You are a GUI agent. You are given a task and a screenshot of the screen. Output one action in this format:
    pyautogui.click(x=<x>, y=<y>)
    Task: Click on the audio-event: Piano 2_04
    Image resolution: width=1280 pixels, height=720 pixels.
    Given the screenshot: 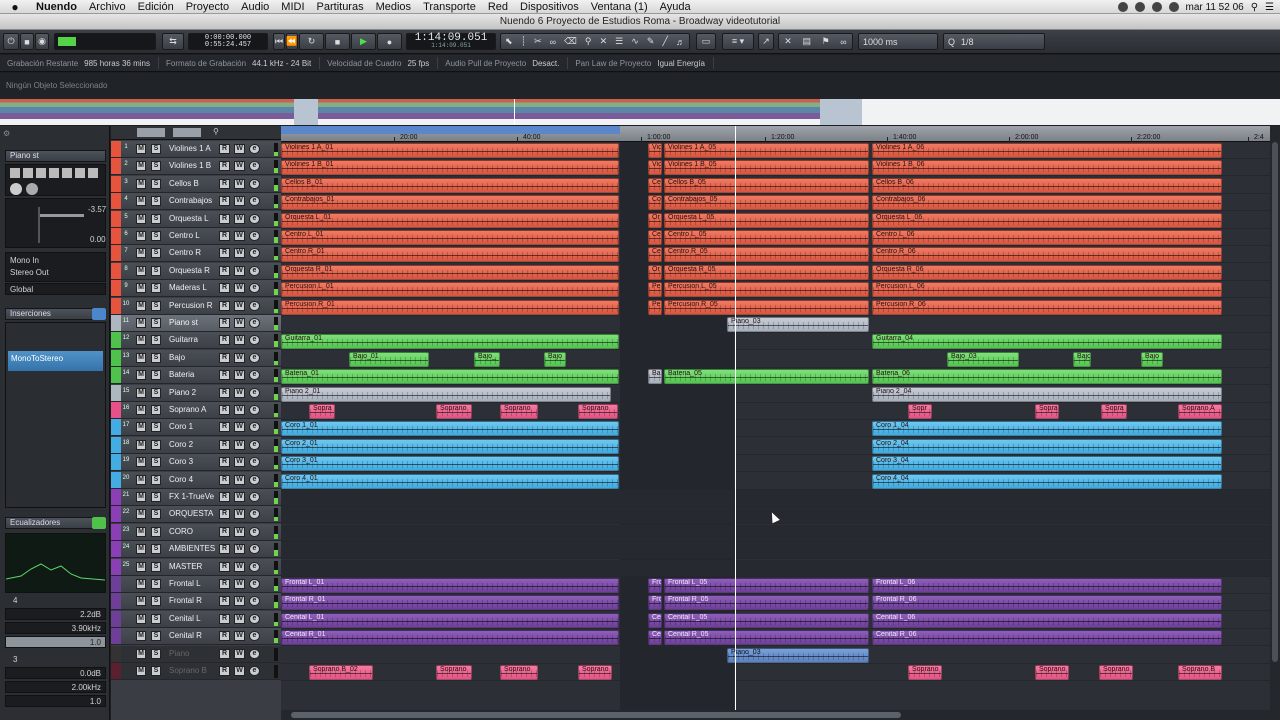 What is the action you would take?
    pyautogui.click(x=1047, y=394)
    